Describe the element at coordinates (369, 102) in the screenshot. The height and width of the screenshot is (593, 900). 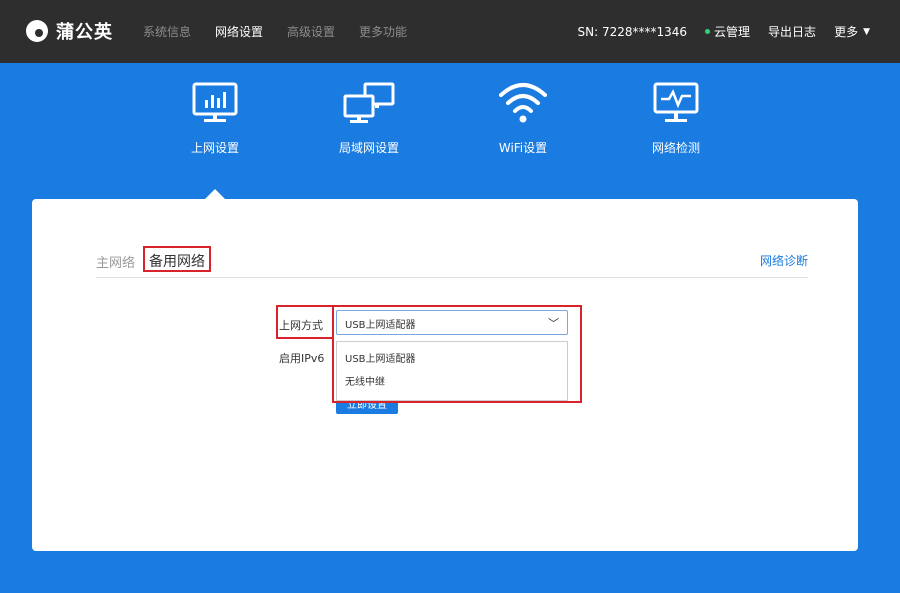
I see `lan-monitors-icon` at that location.